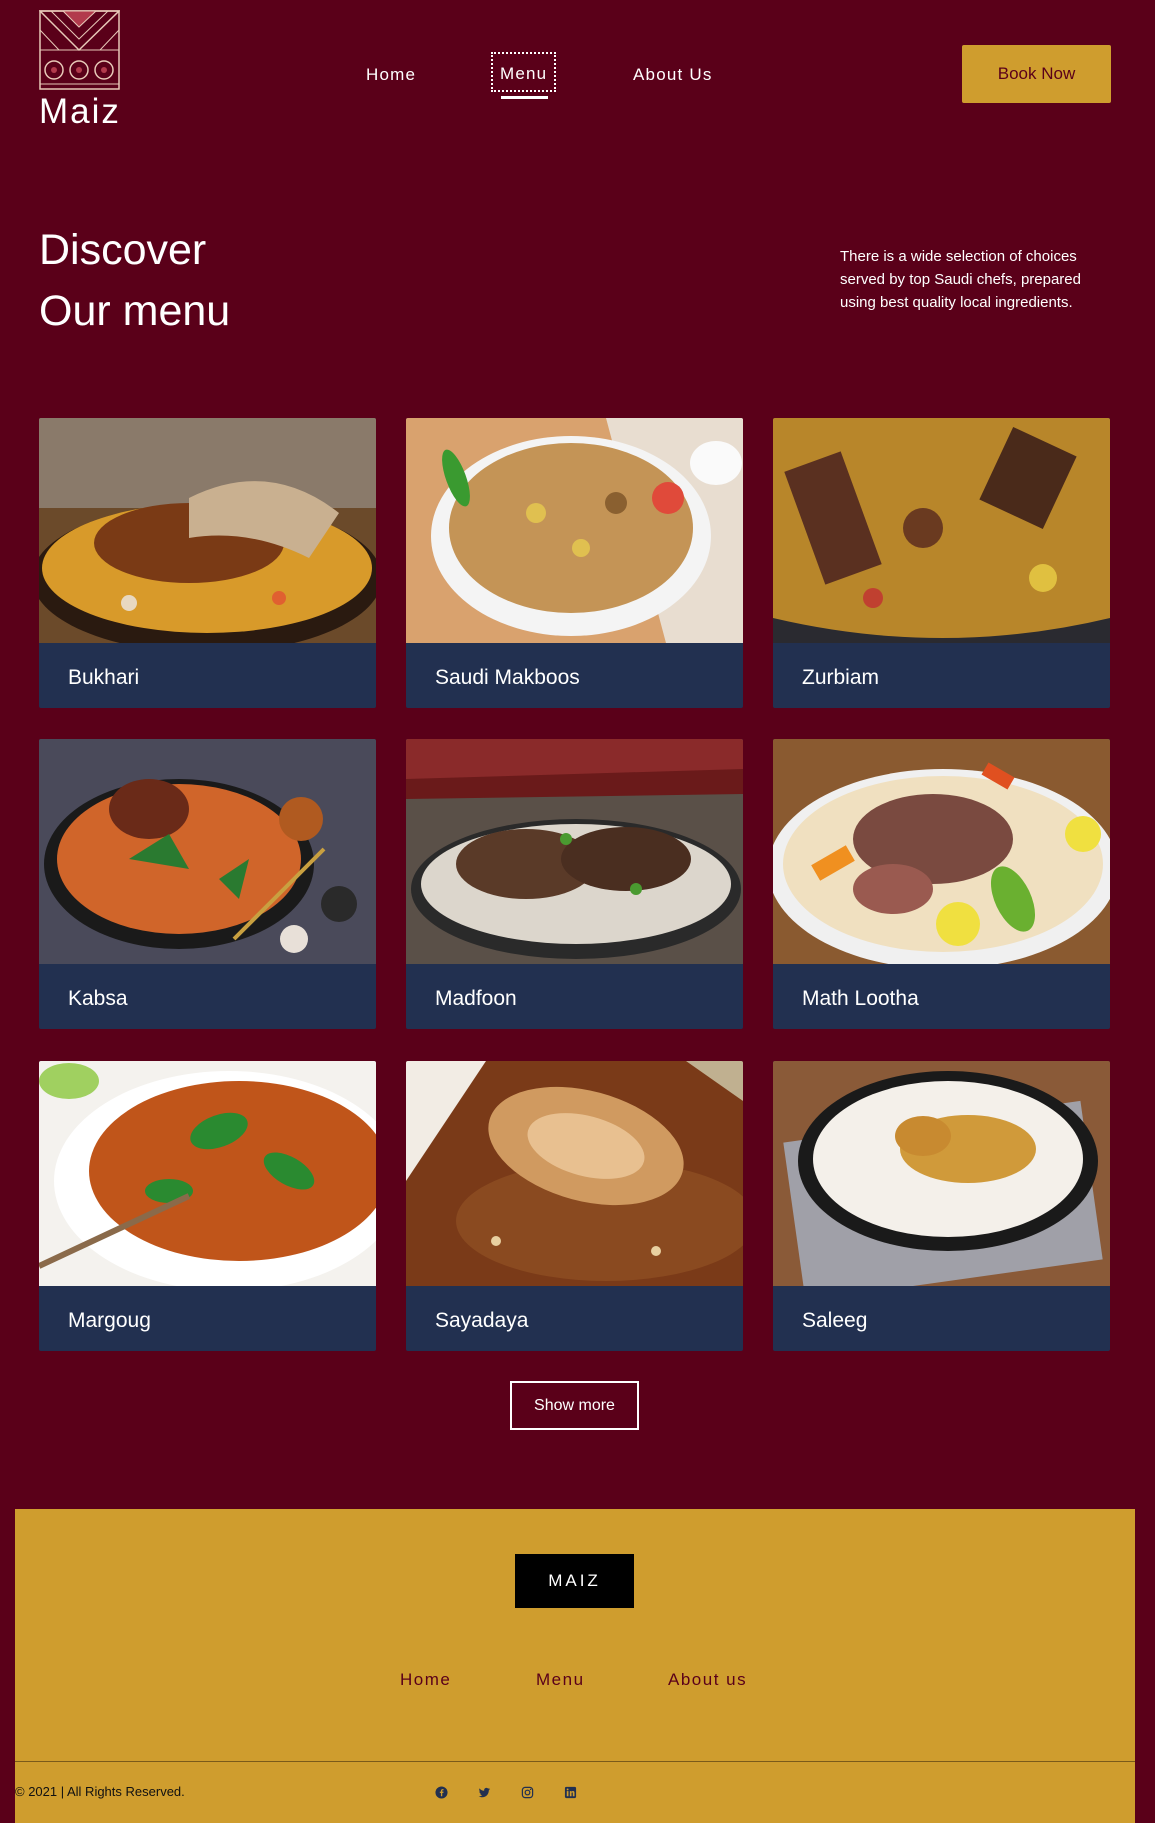 The width and height of the screenshot is (1155, 1823). Describe the element at coordinates (135, 311) in the screenshot. I see `page-title-line-2: Our menu` at that location.